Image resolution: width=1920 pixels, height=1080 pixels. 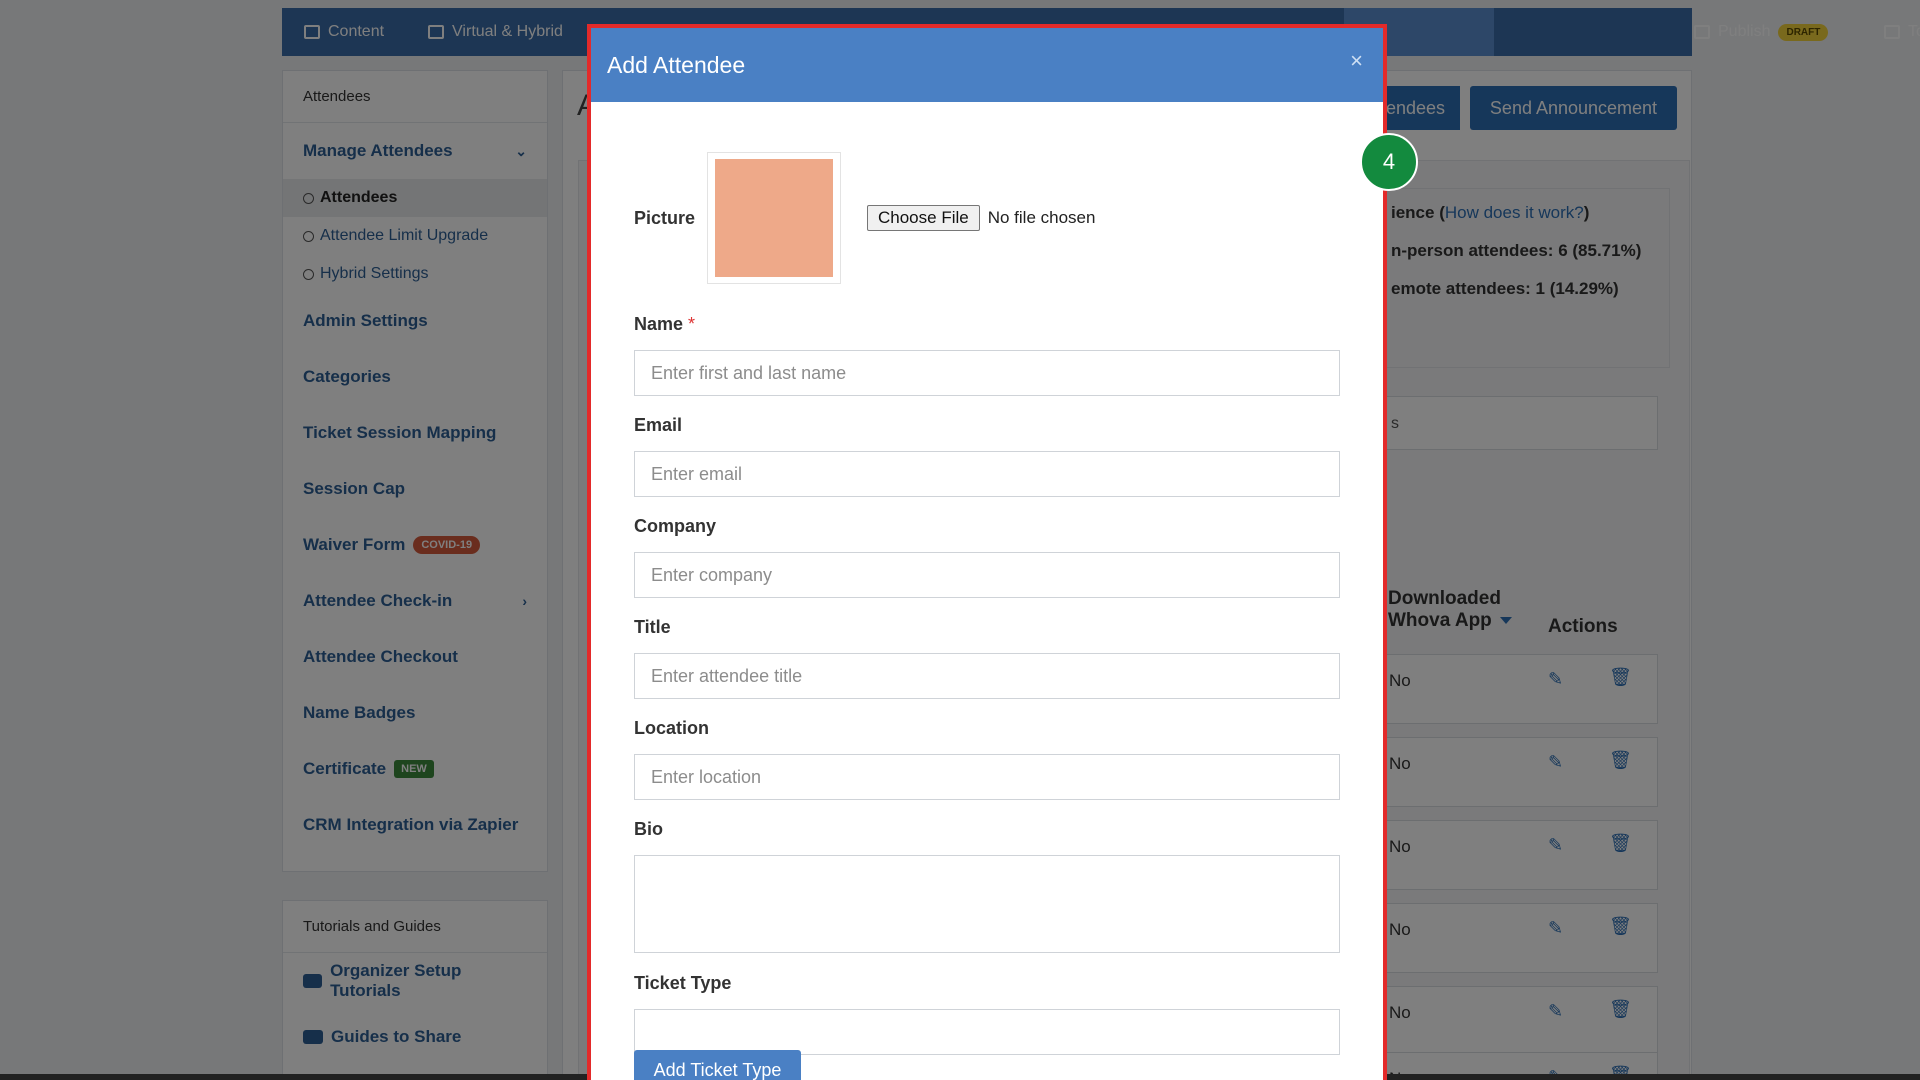 I want to click on ticket-type-label: Ticket Type, so click(x=683, y=983).